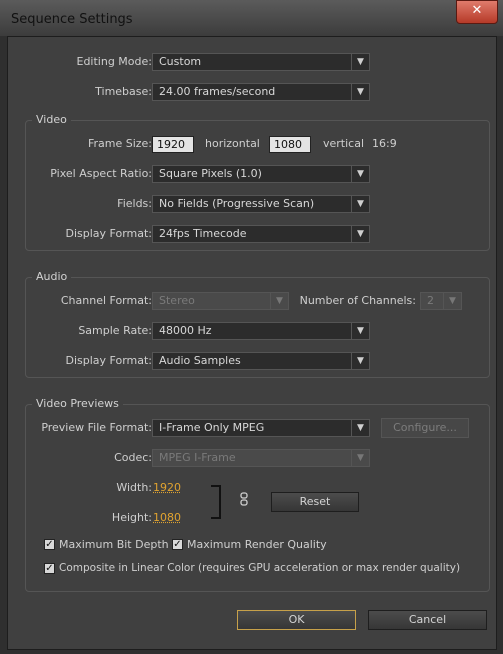 This screenshot has width=503, height=654. I want to click on channel-format-value: Stereo, so click(177, 300).